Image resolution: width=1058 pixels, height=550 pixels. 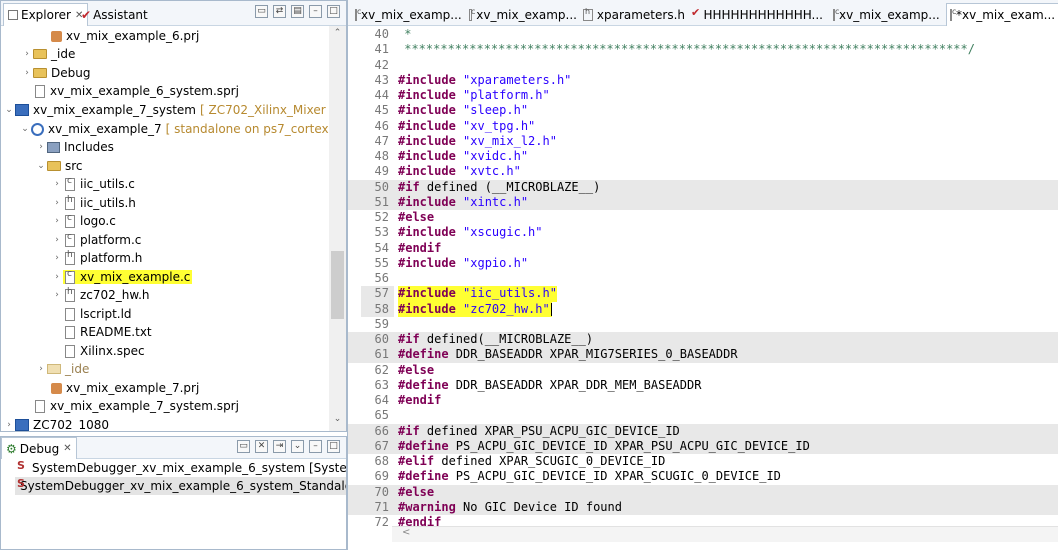 What do you see at coordinates (297, 446) in the screenshot?
I see `view-menu-icon: ⌄` at bounding box center [297, 446].